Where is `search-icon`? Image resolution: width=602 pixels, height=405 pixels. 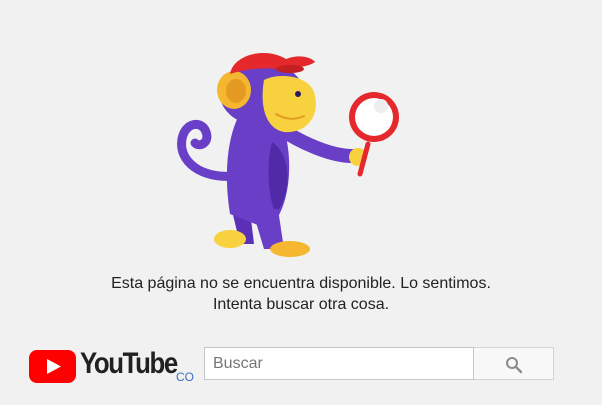
search-icon is located at coordinates (514, 365).